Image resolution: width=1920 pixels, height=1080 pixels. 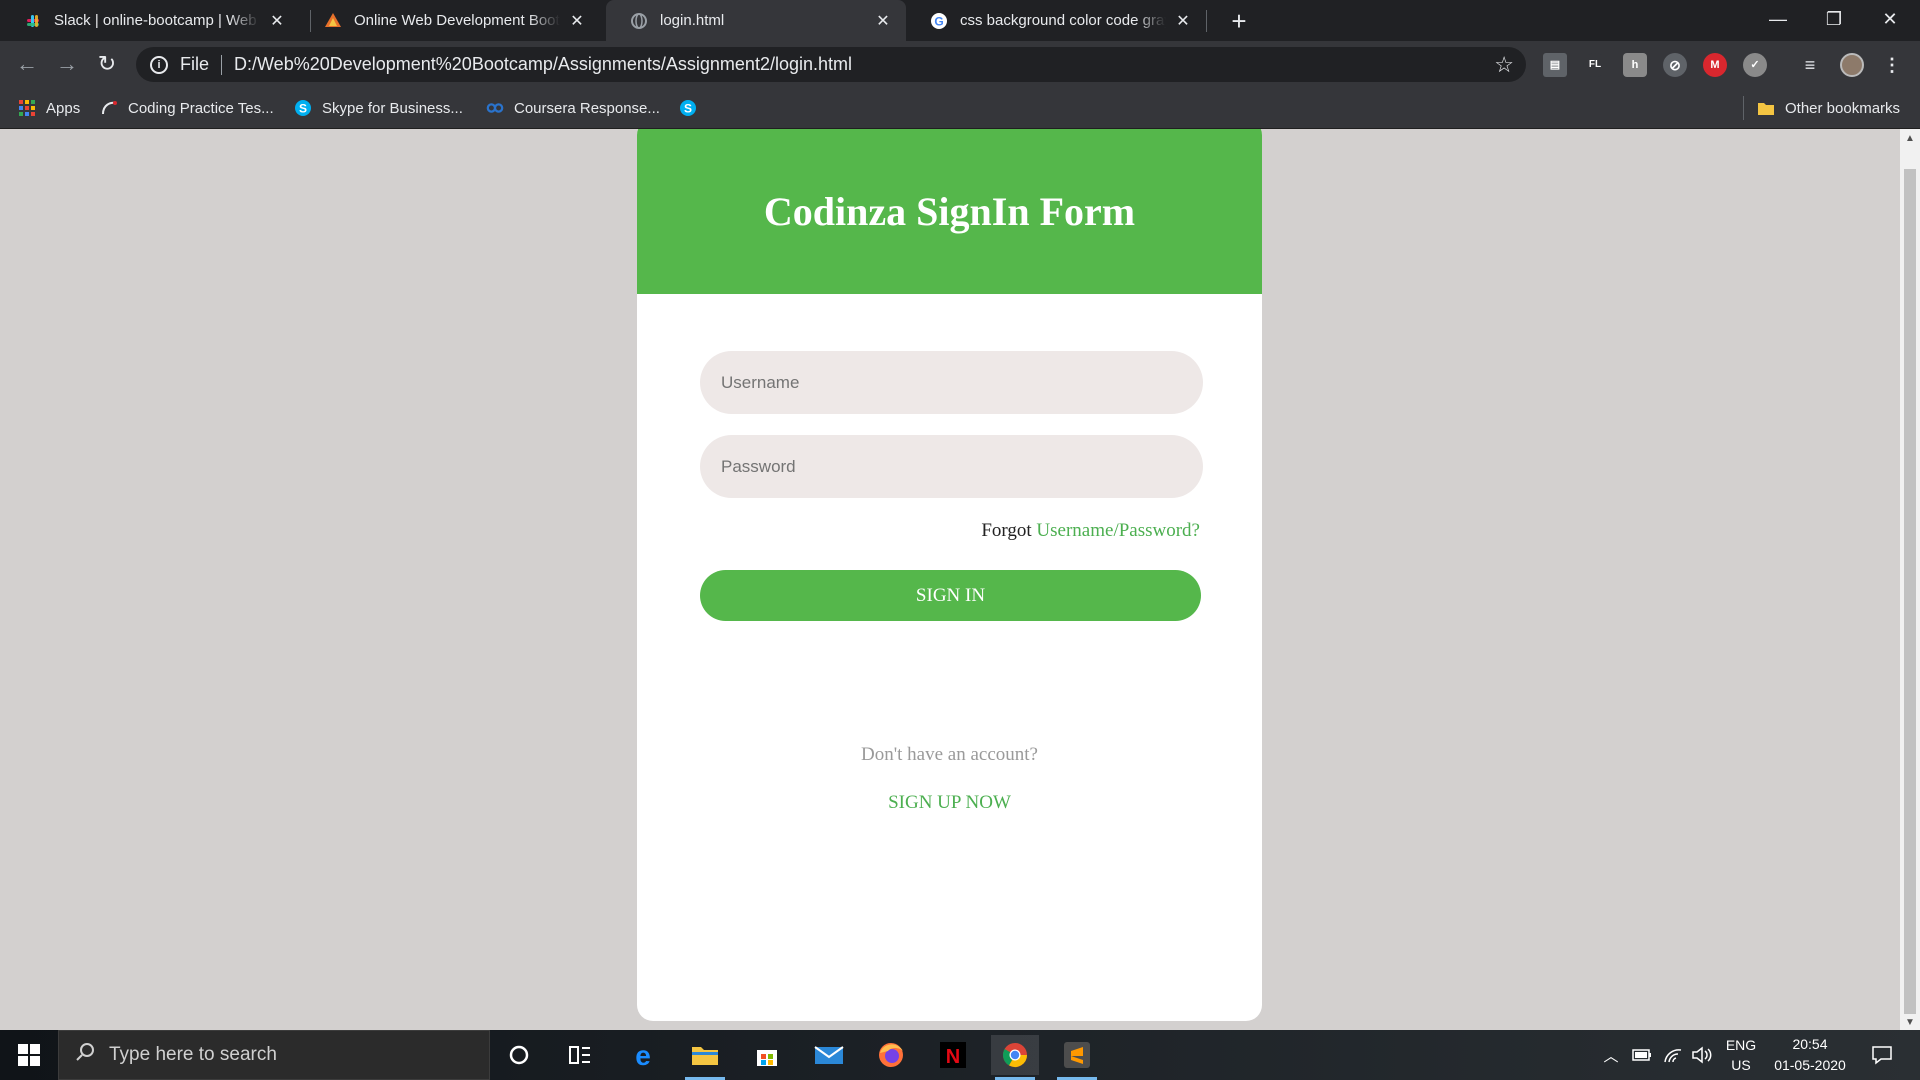 I want to click on bootcamp-icon, so click(x=333, y=21).